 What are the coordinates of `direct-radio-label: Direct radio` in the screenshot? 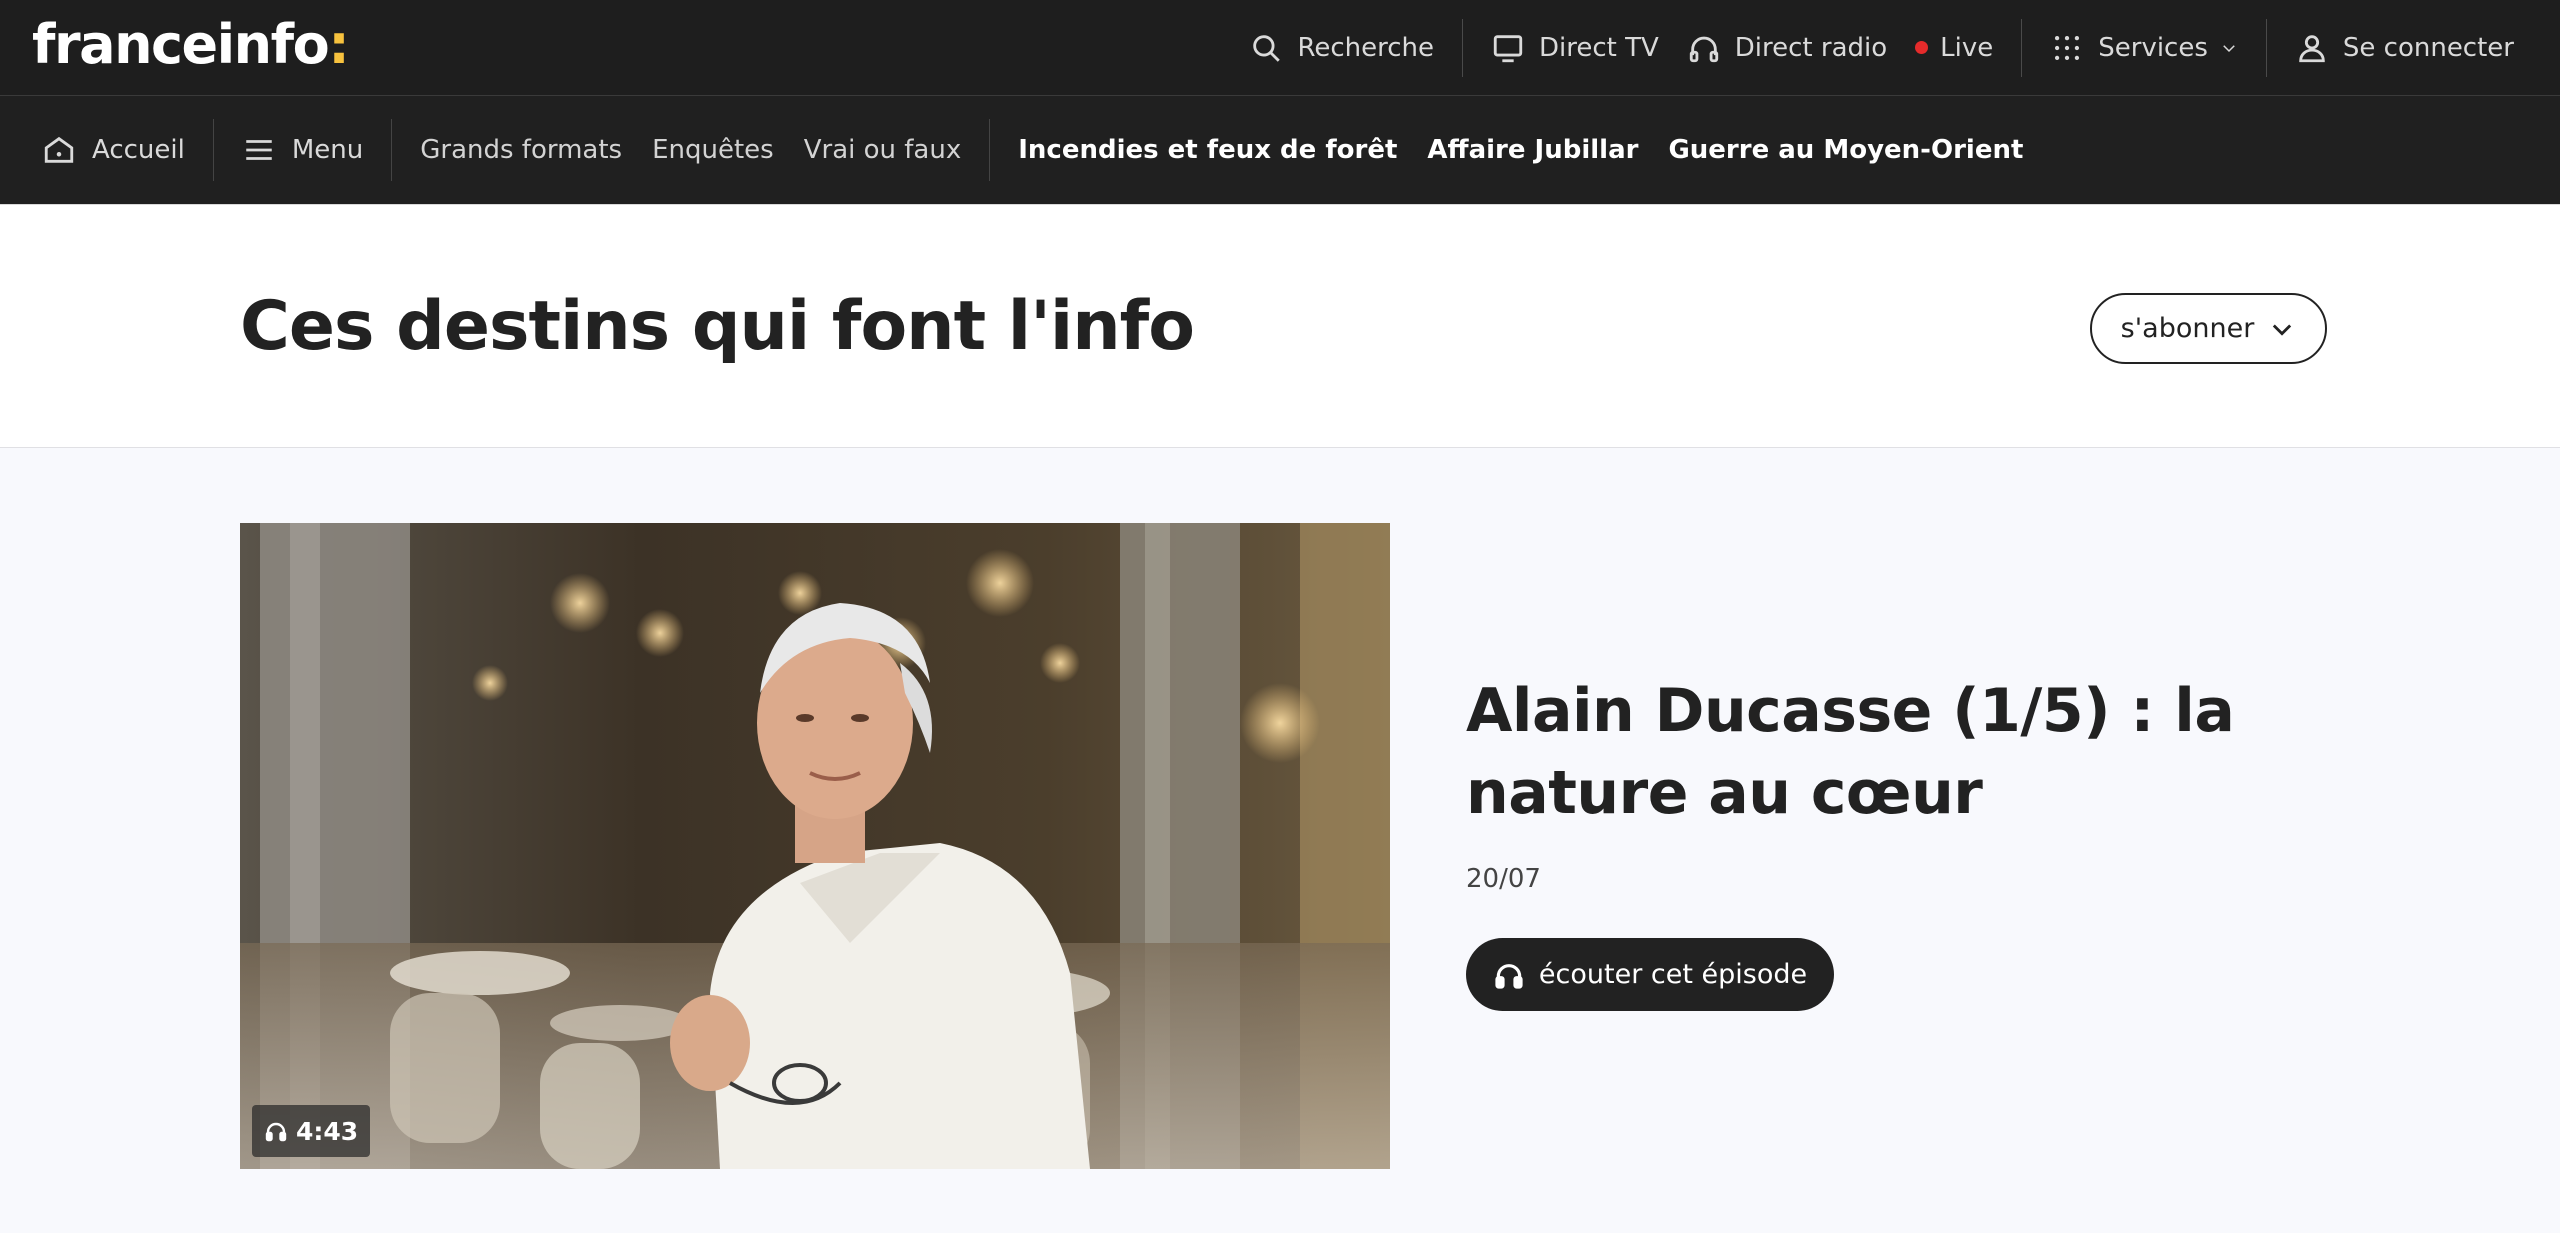 It's located at (1811, 47).